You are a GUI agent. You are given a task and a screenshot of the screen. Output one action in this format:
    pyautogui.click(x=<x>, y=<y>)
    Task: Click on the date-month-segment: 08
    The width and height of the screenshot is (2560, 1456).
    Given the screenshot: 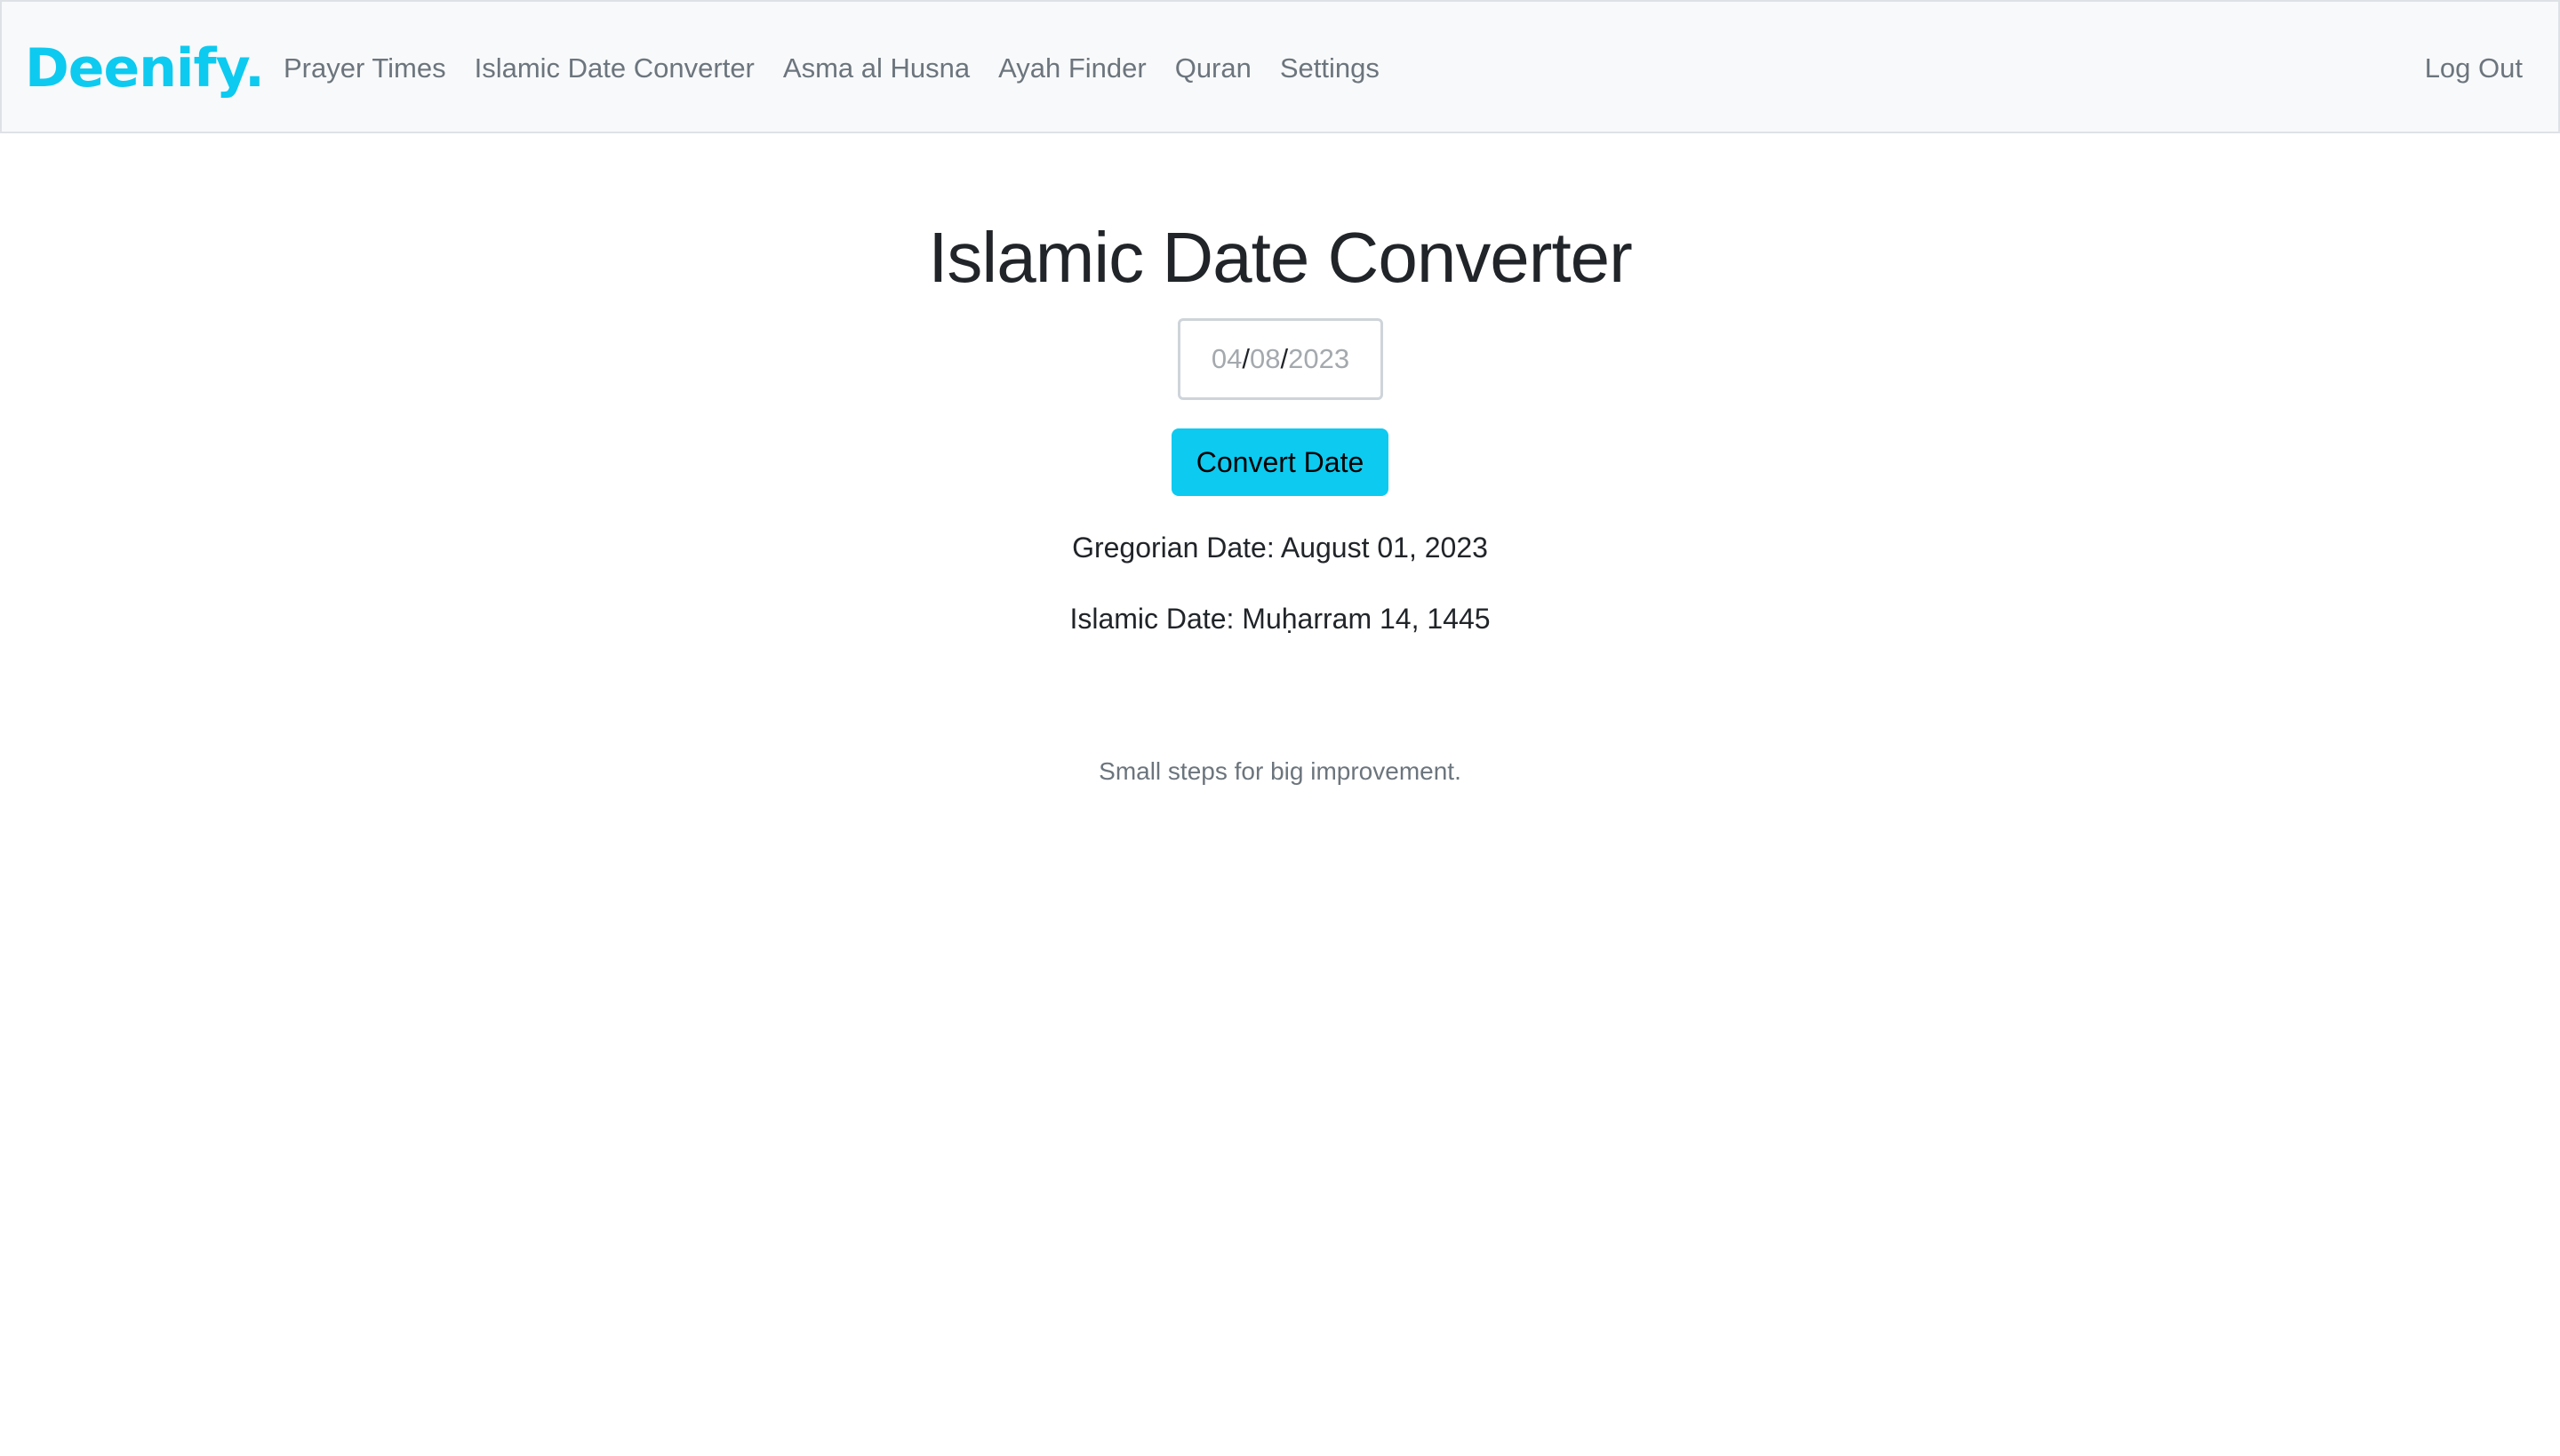 What is the action you would take?
    pyautogui.click(x=1265, y=359)
    